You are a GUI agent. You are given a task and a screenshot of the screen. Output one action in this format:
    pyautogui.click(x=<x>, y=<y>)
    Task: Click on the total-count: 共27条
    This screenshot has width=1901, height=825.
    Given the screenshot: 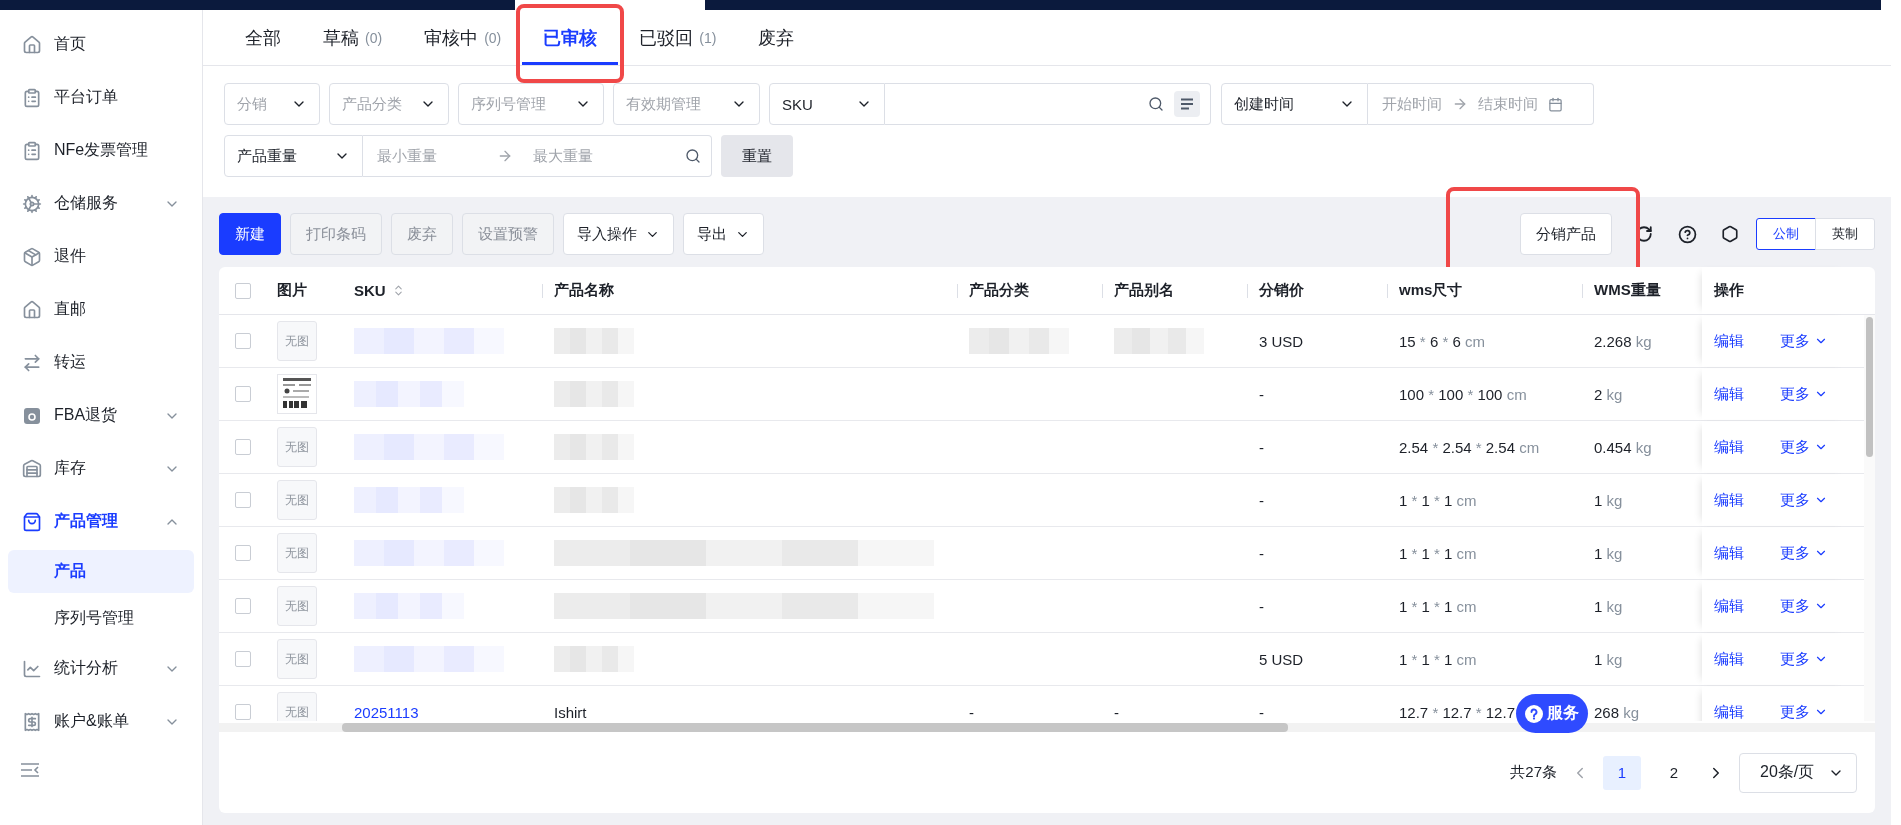 What is the action you would take?
    pyautogui.click(x=1533, y=772)
    